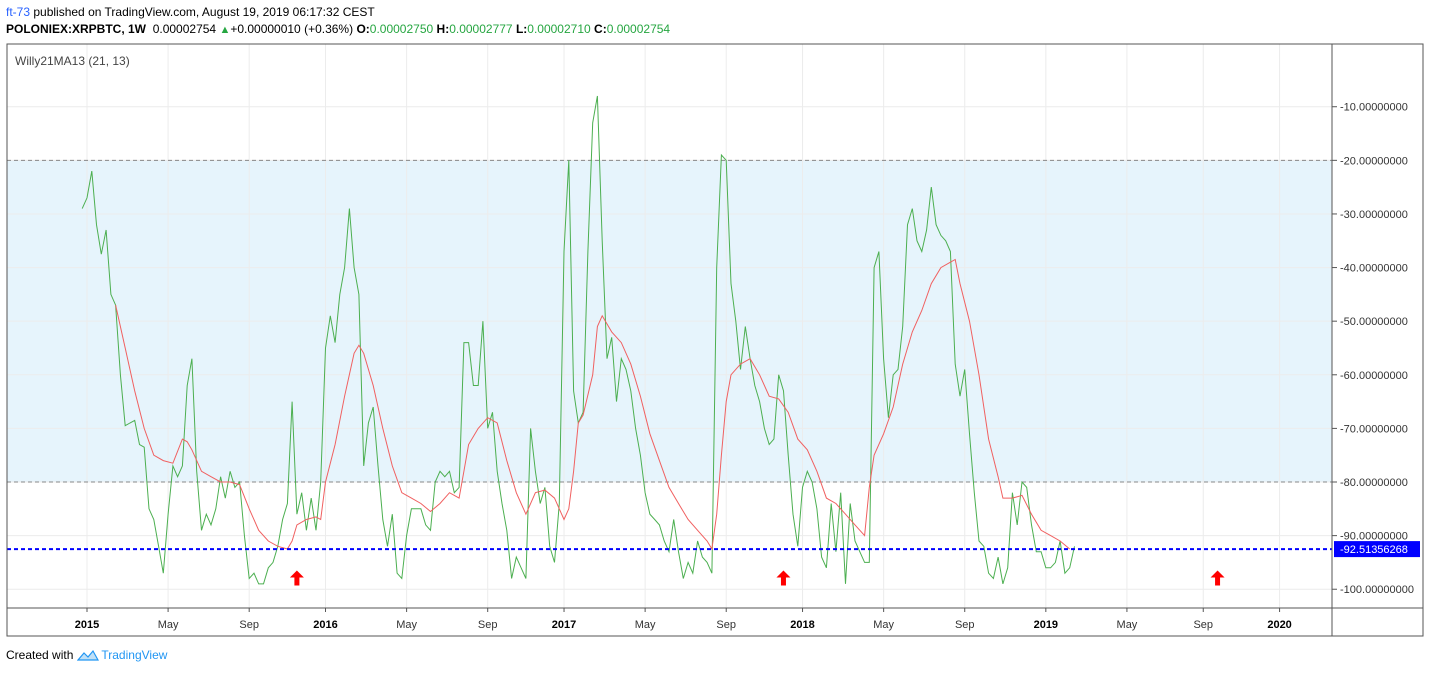  I want to click on y-tick-label: -80.00000000, so click(1374, 483).